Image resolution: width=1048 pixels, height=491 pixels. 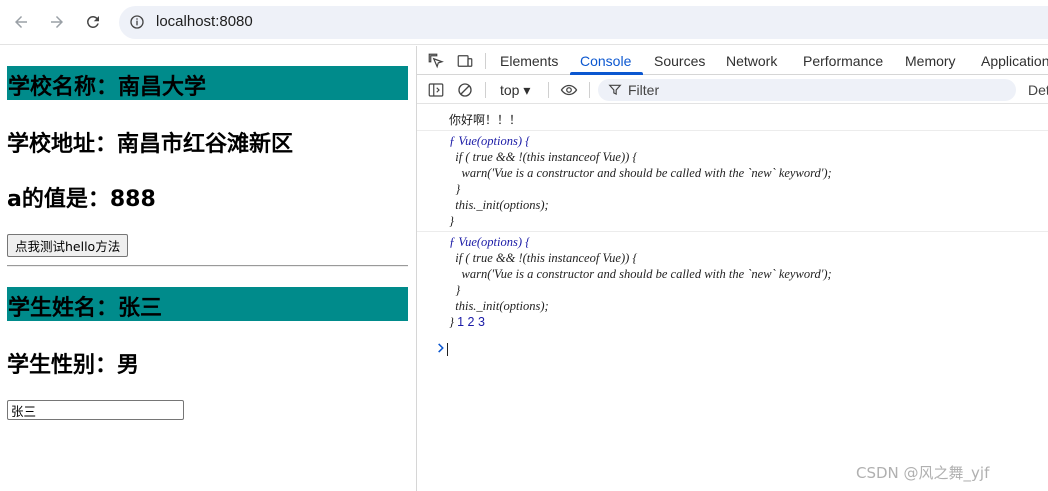 I want to click on context-label: top, so click(x=510, y=90).